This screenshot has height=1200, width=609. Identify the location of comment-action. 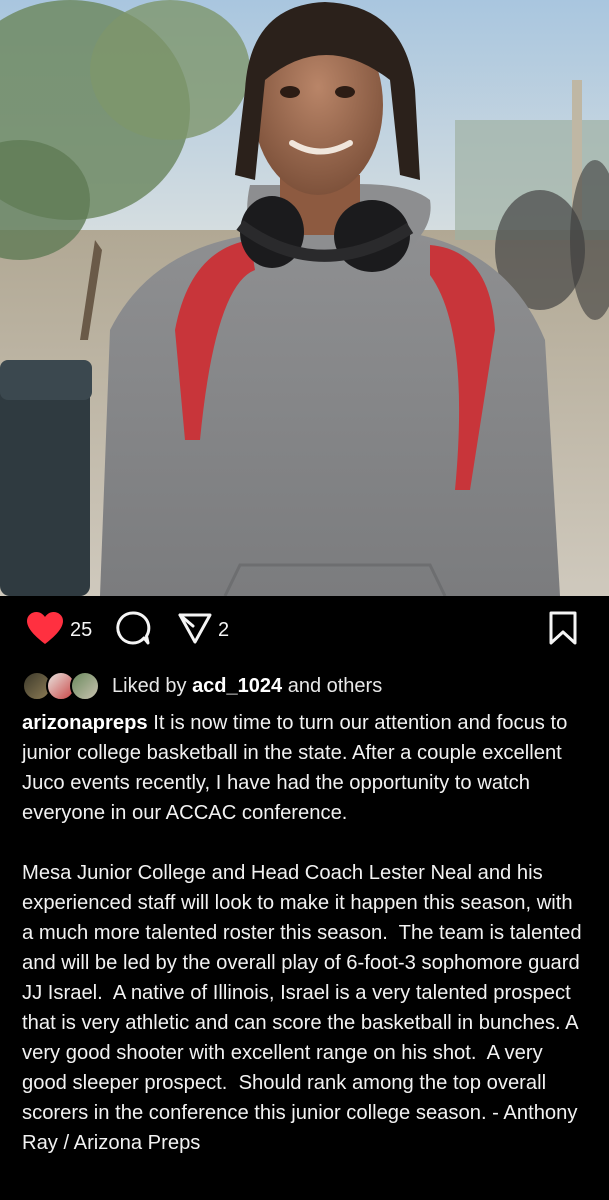
(133, 628).